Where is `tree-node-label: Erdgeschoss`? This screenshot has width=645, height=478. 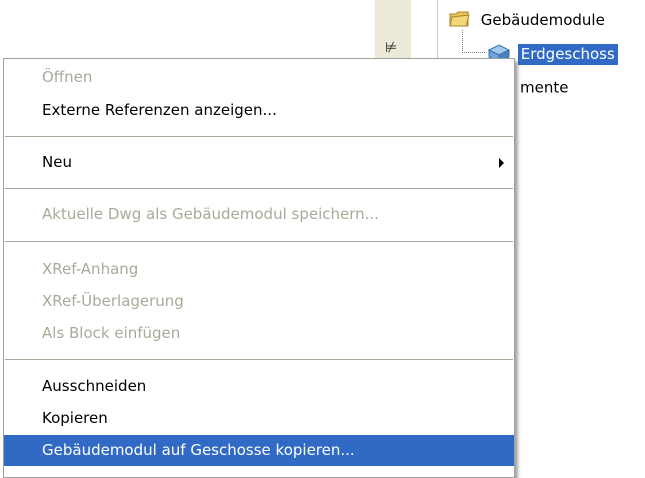
tree-node-label: Erdgeschoss is located at coordinates (567, 54).